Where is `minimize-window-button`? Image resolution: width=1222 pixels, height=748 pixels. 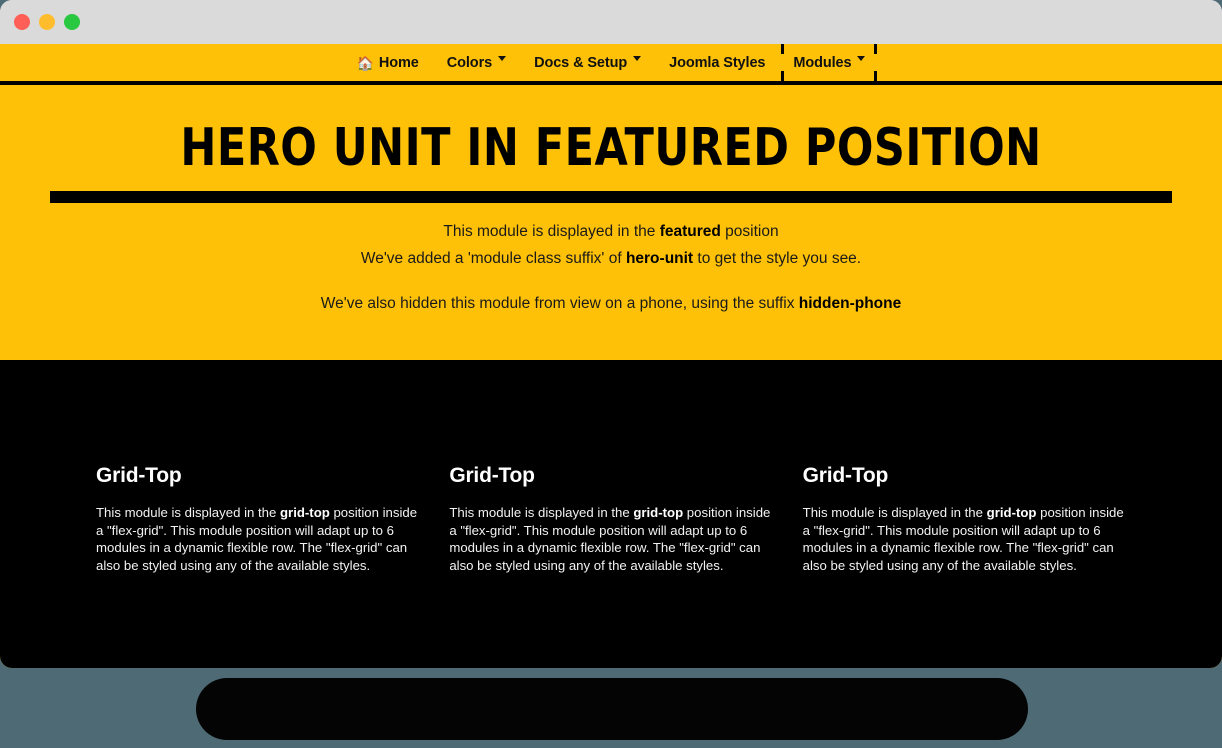 minimize-window-button is located at coordinates (47, 22).